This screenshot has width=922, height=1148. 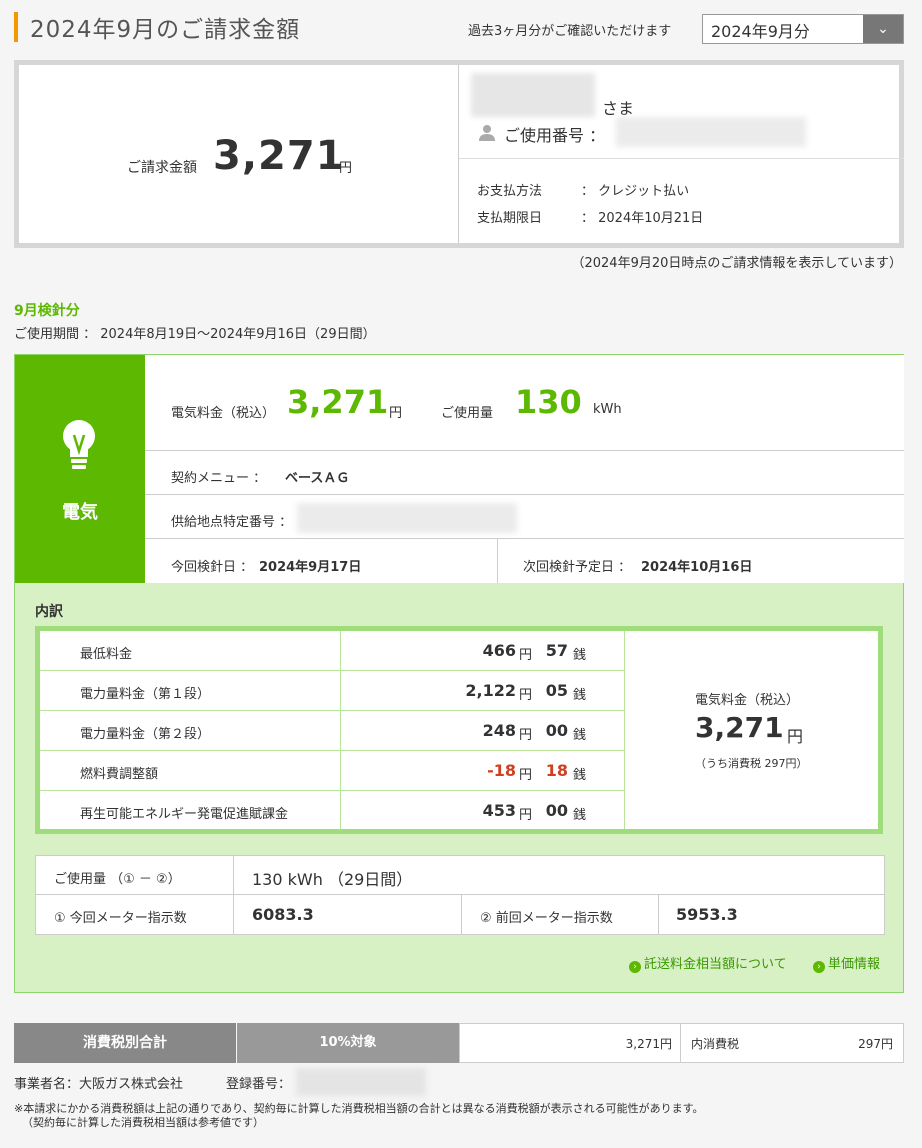 I want to click on row-label: 最低料金, so click(x=106, y=654).